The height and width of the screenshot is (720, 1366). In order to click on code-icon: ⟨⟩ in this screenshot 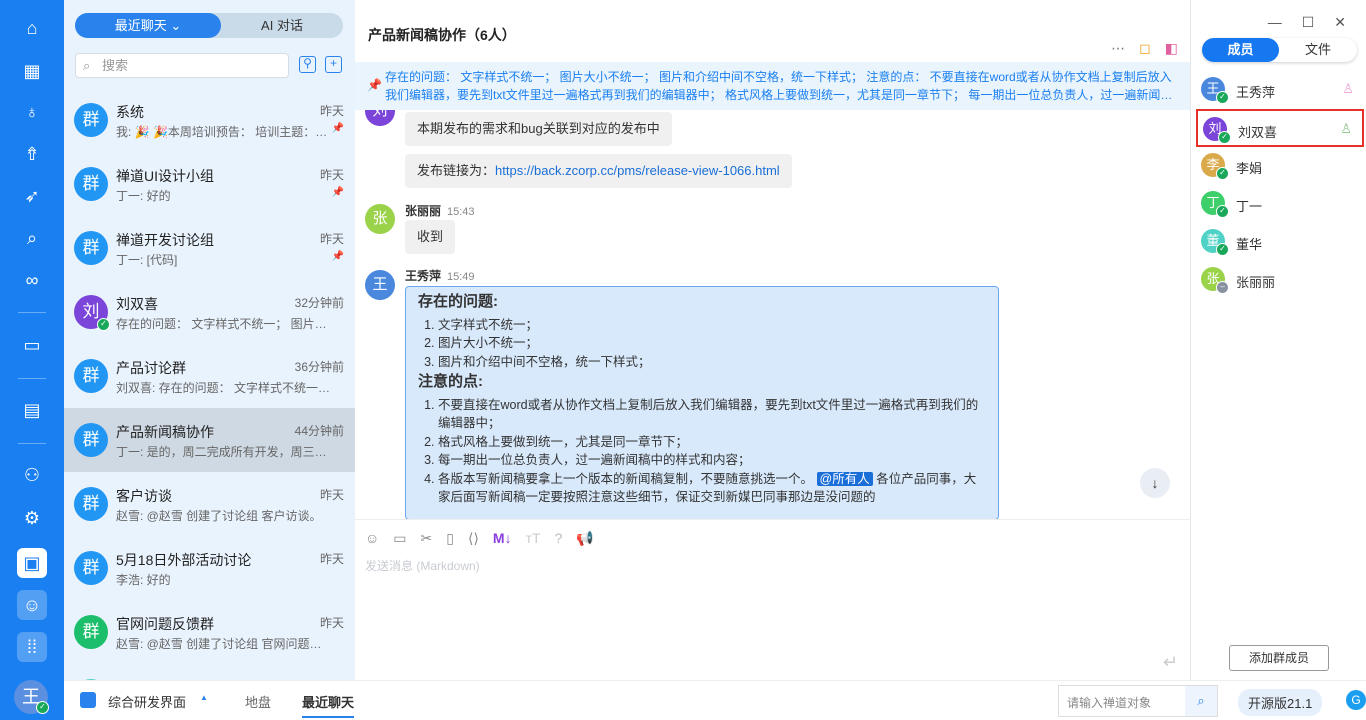, I will do `click(473, 538)`.